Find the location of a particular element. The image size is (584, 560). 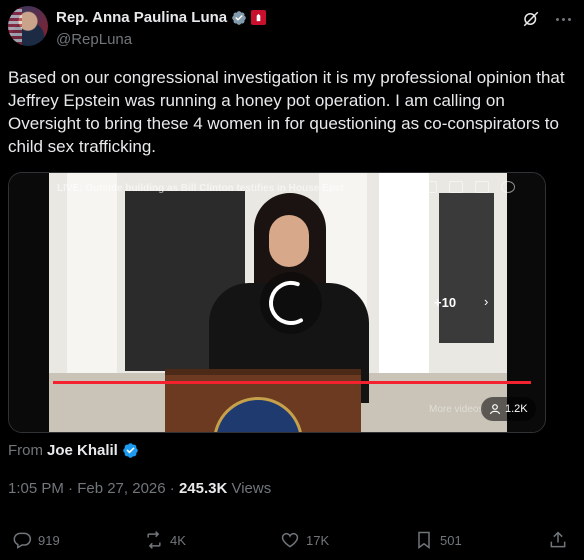

pause-icon is located at coordinates (430, 187).